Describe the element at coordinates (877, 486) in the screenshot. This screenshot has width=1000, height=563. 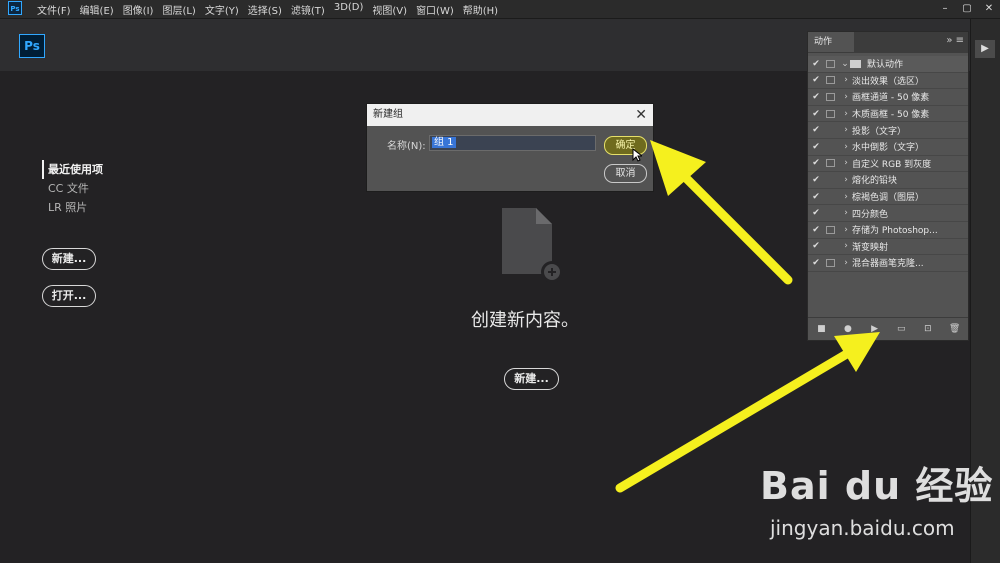
I see `baidu-watermark: Bai du 经验` at that location.